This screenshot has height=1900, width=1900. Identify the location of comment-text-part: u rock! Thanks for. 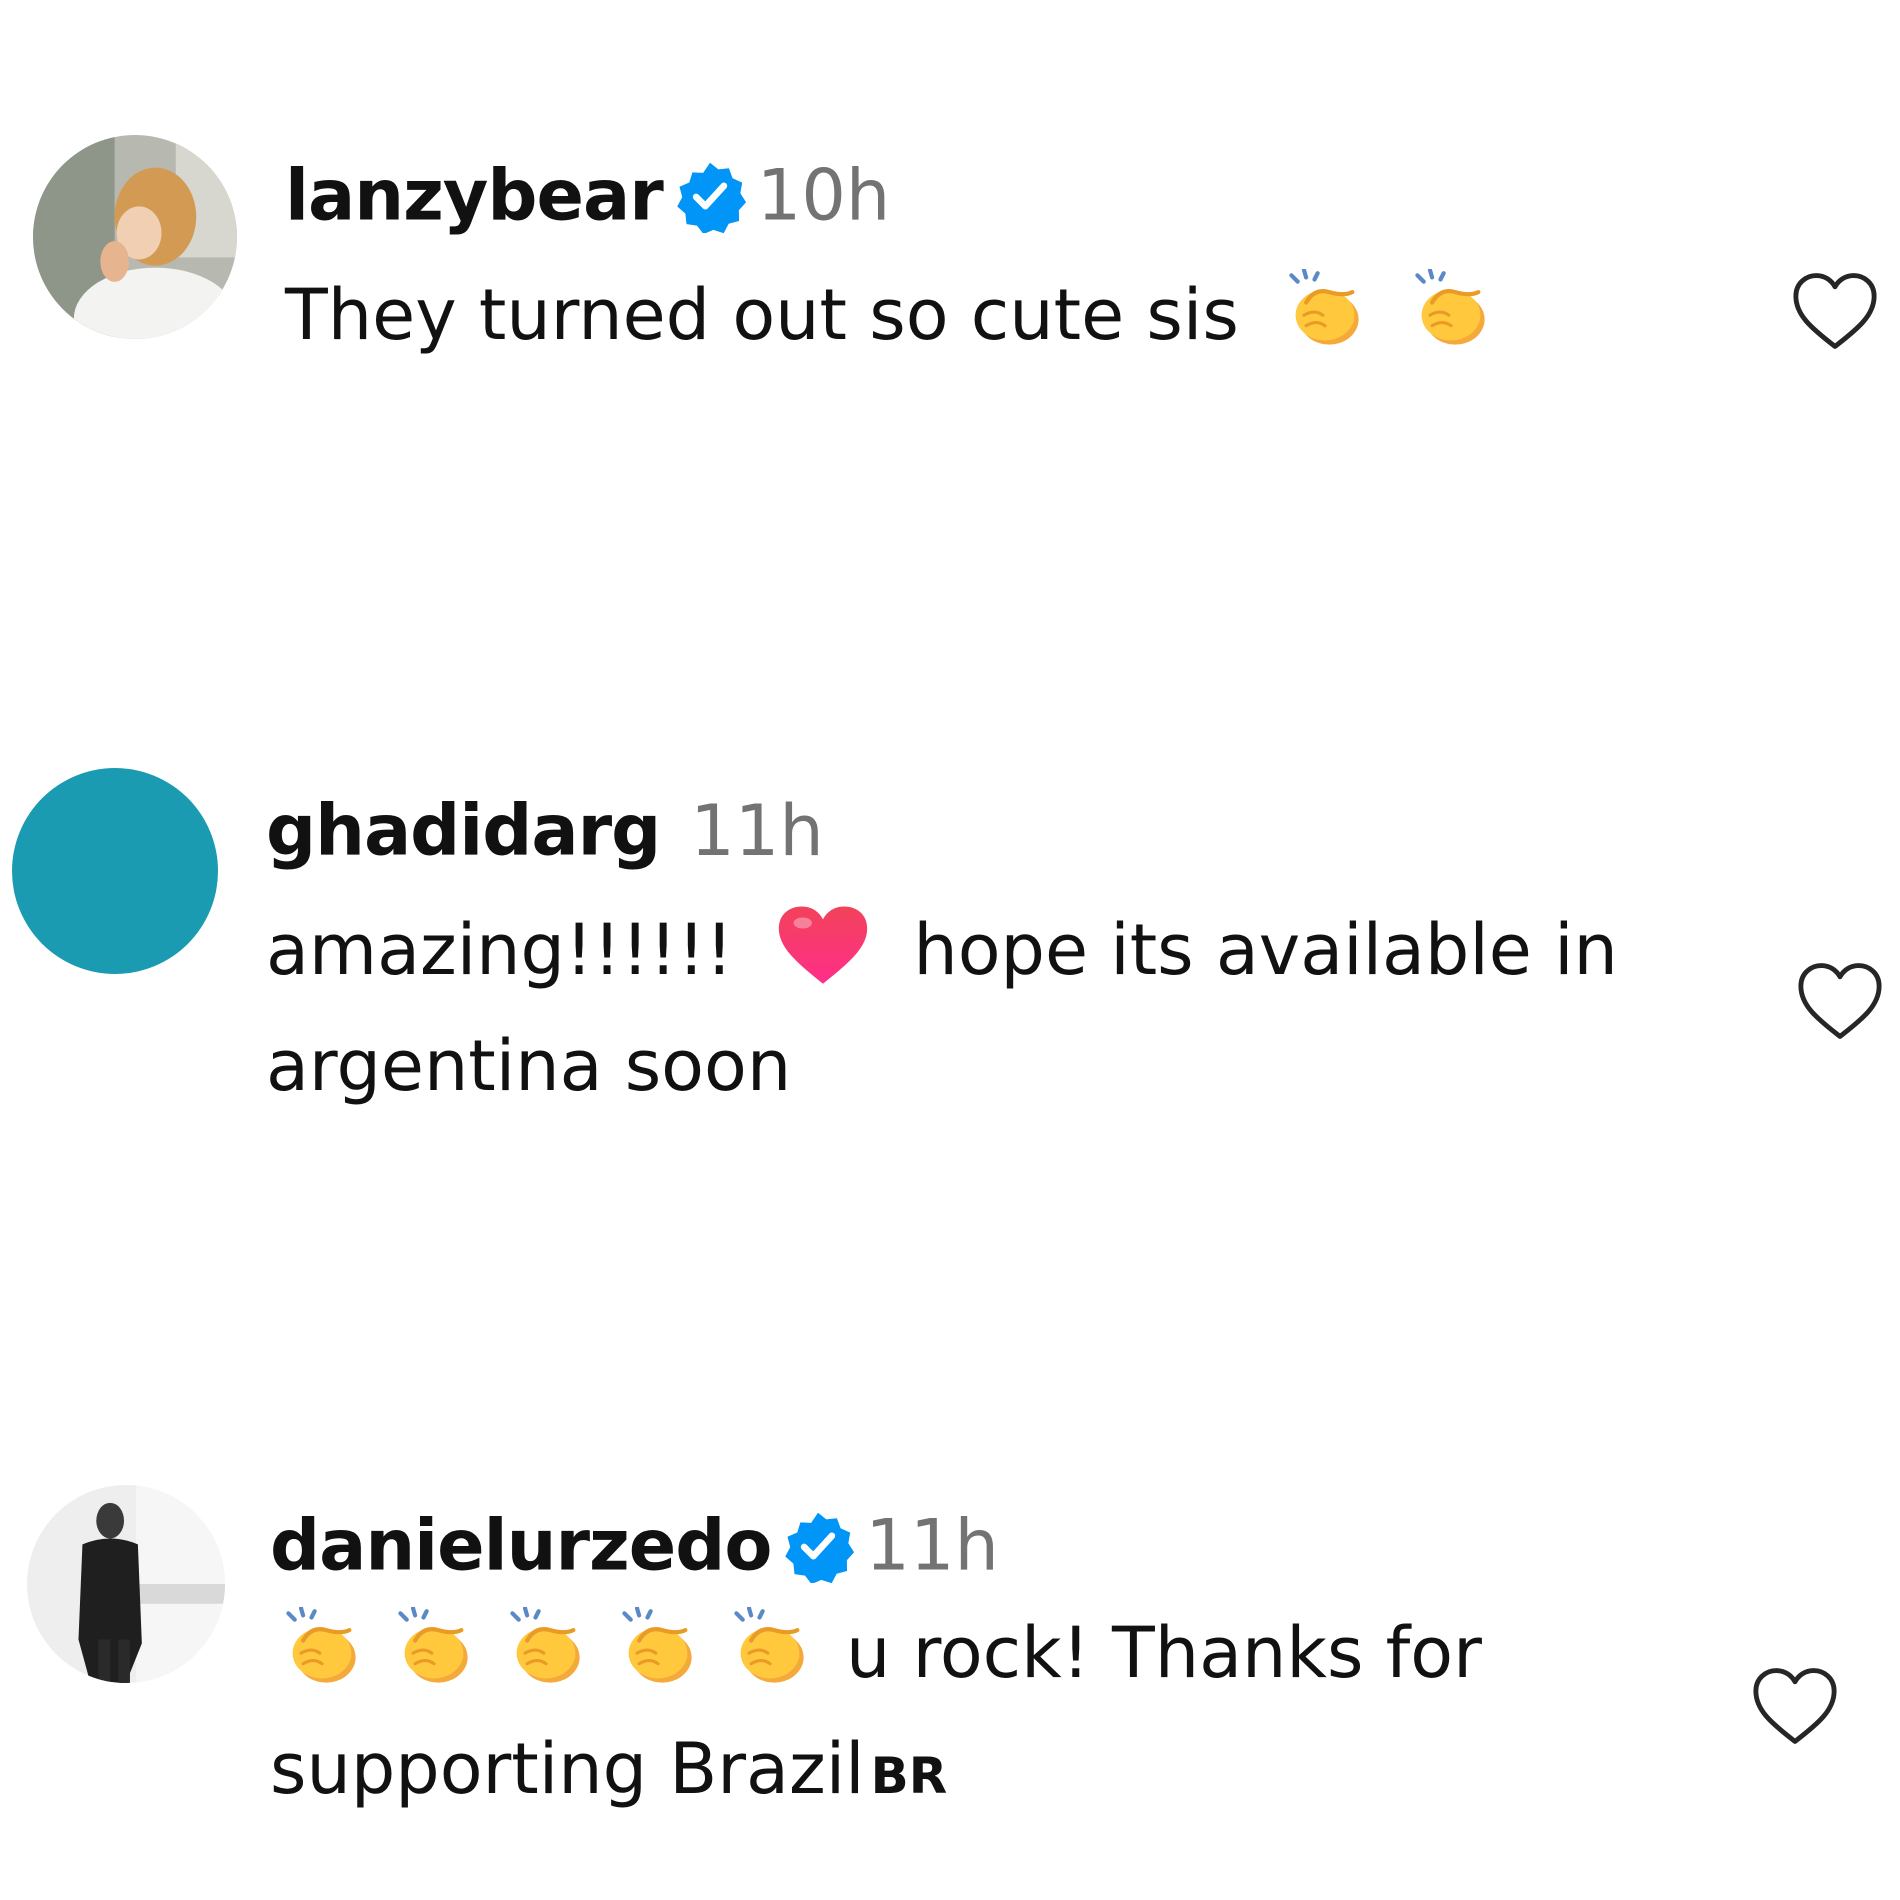
(1164, 1653).